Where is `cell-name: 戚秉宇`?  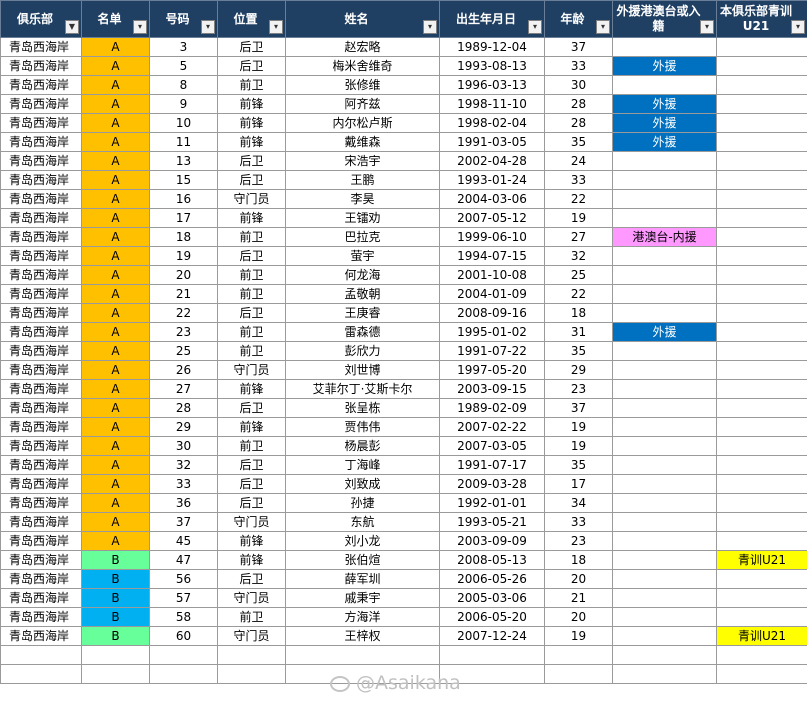 cell-name: 戚秉宇 is located at coordinates (362, 598).